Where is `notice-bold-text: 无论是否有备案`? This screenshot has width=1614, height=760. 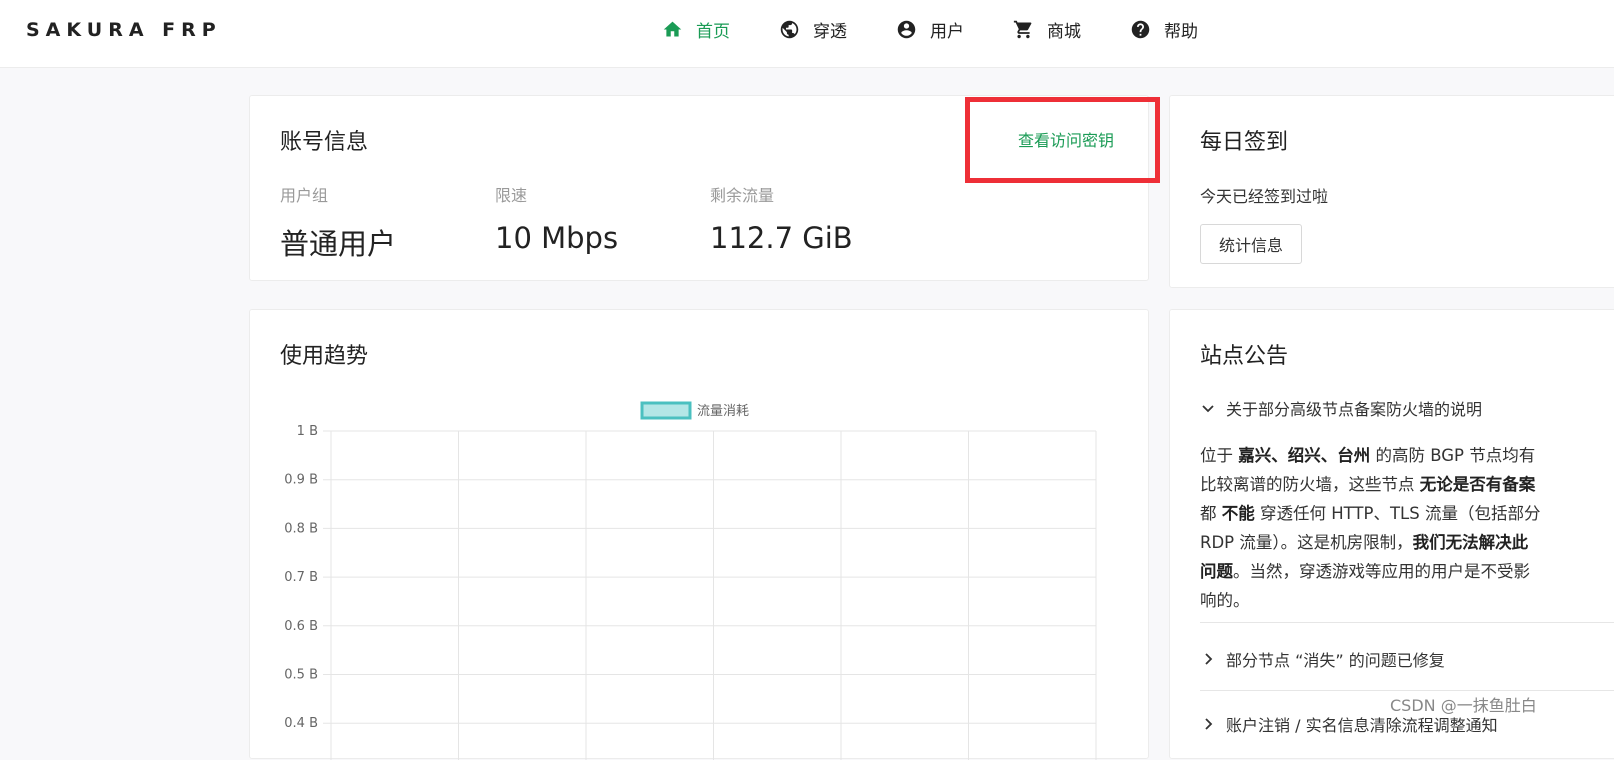 notice-bold-text: 无论是否有备案 is located at coordinates (1477, 484).